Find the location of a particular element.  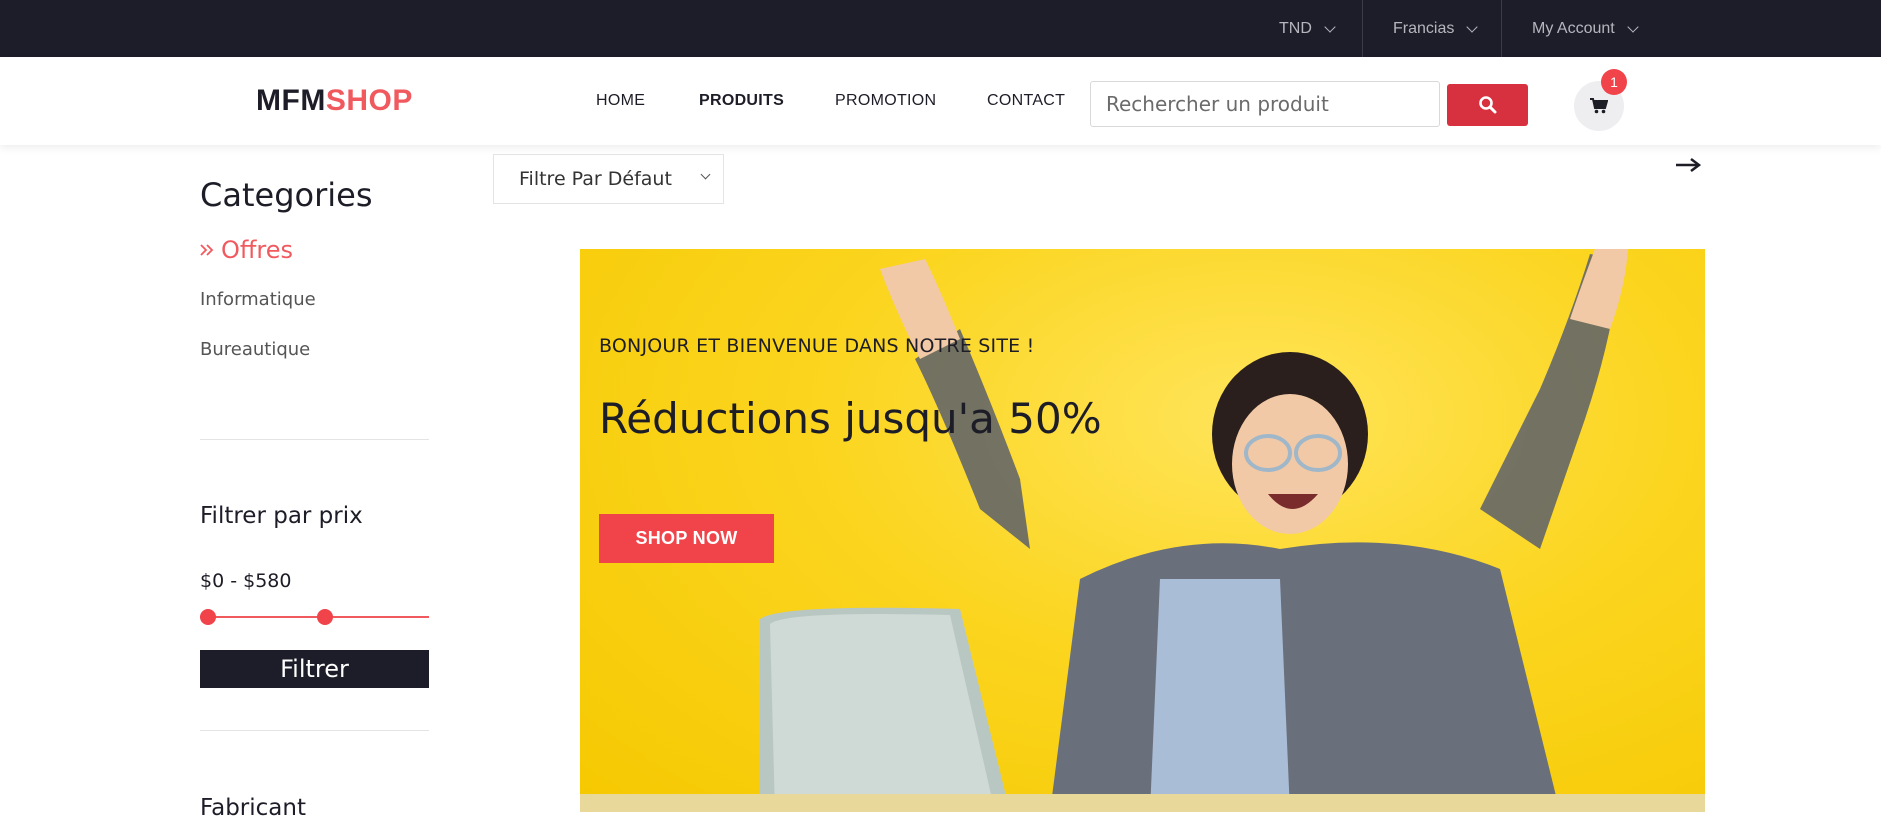

cart-icon is located at coordinates (1599, 106).